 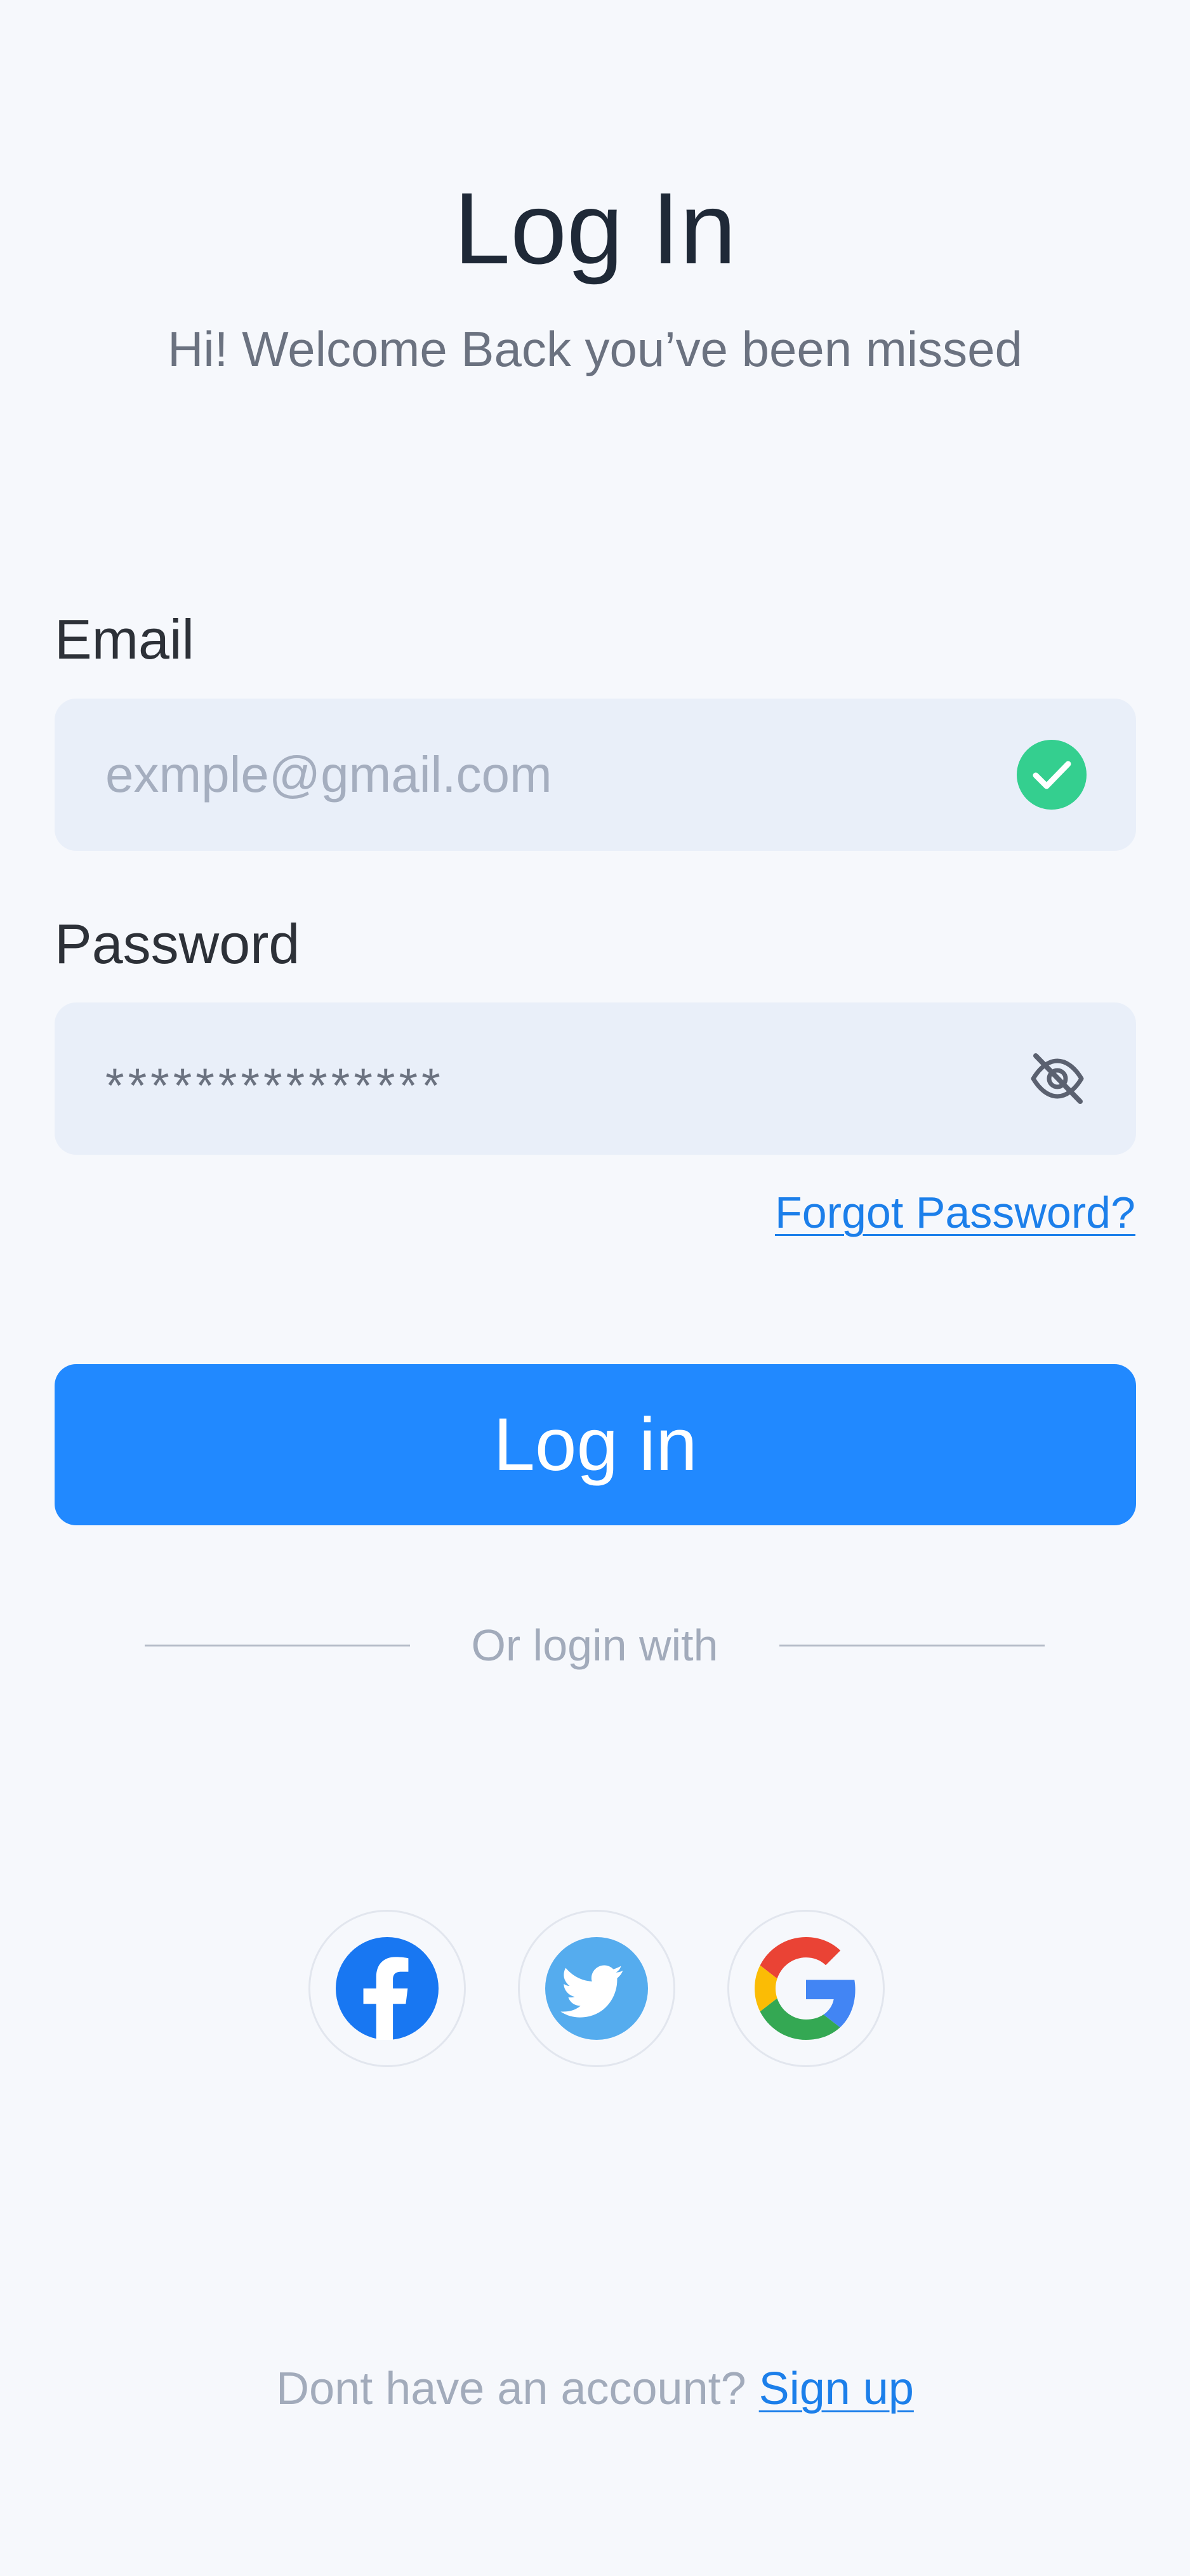 I want to click on divider-line-right, so click(x=912, y=1645).